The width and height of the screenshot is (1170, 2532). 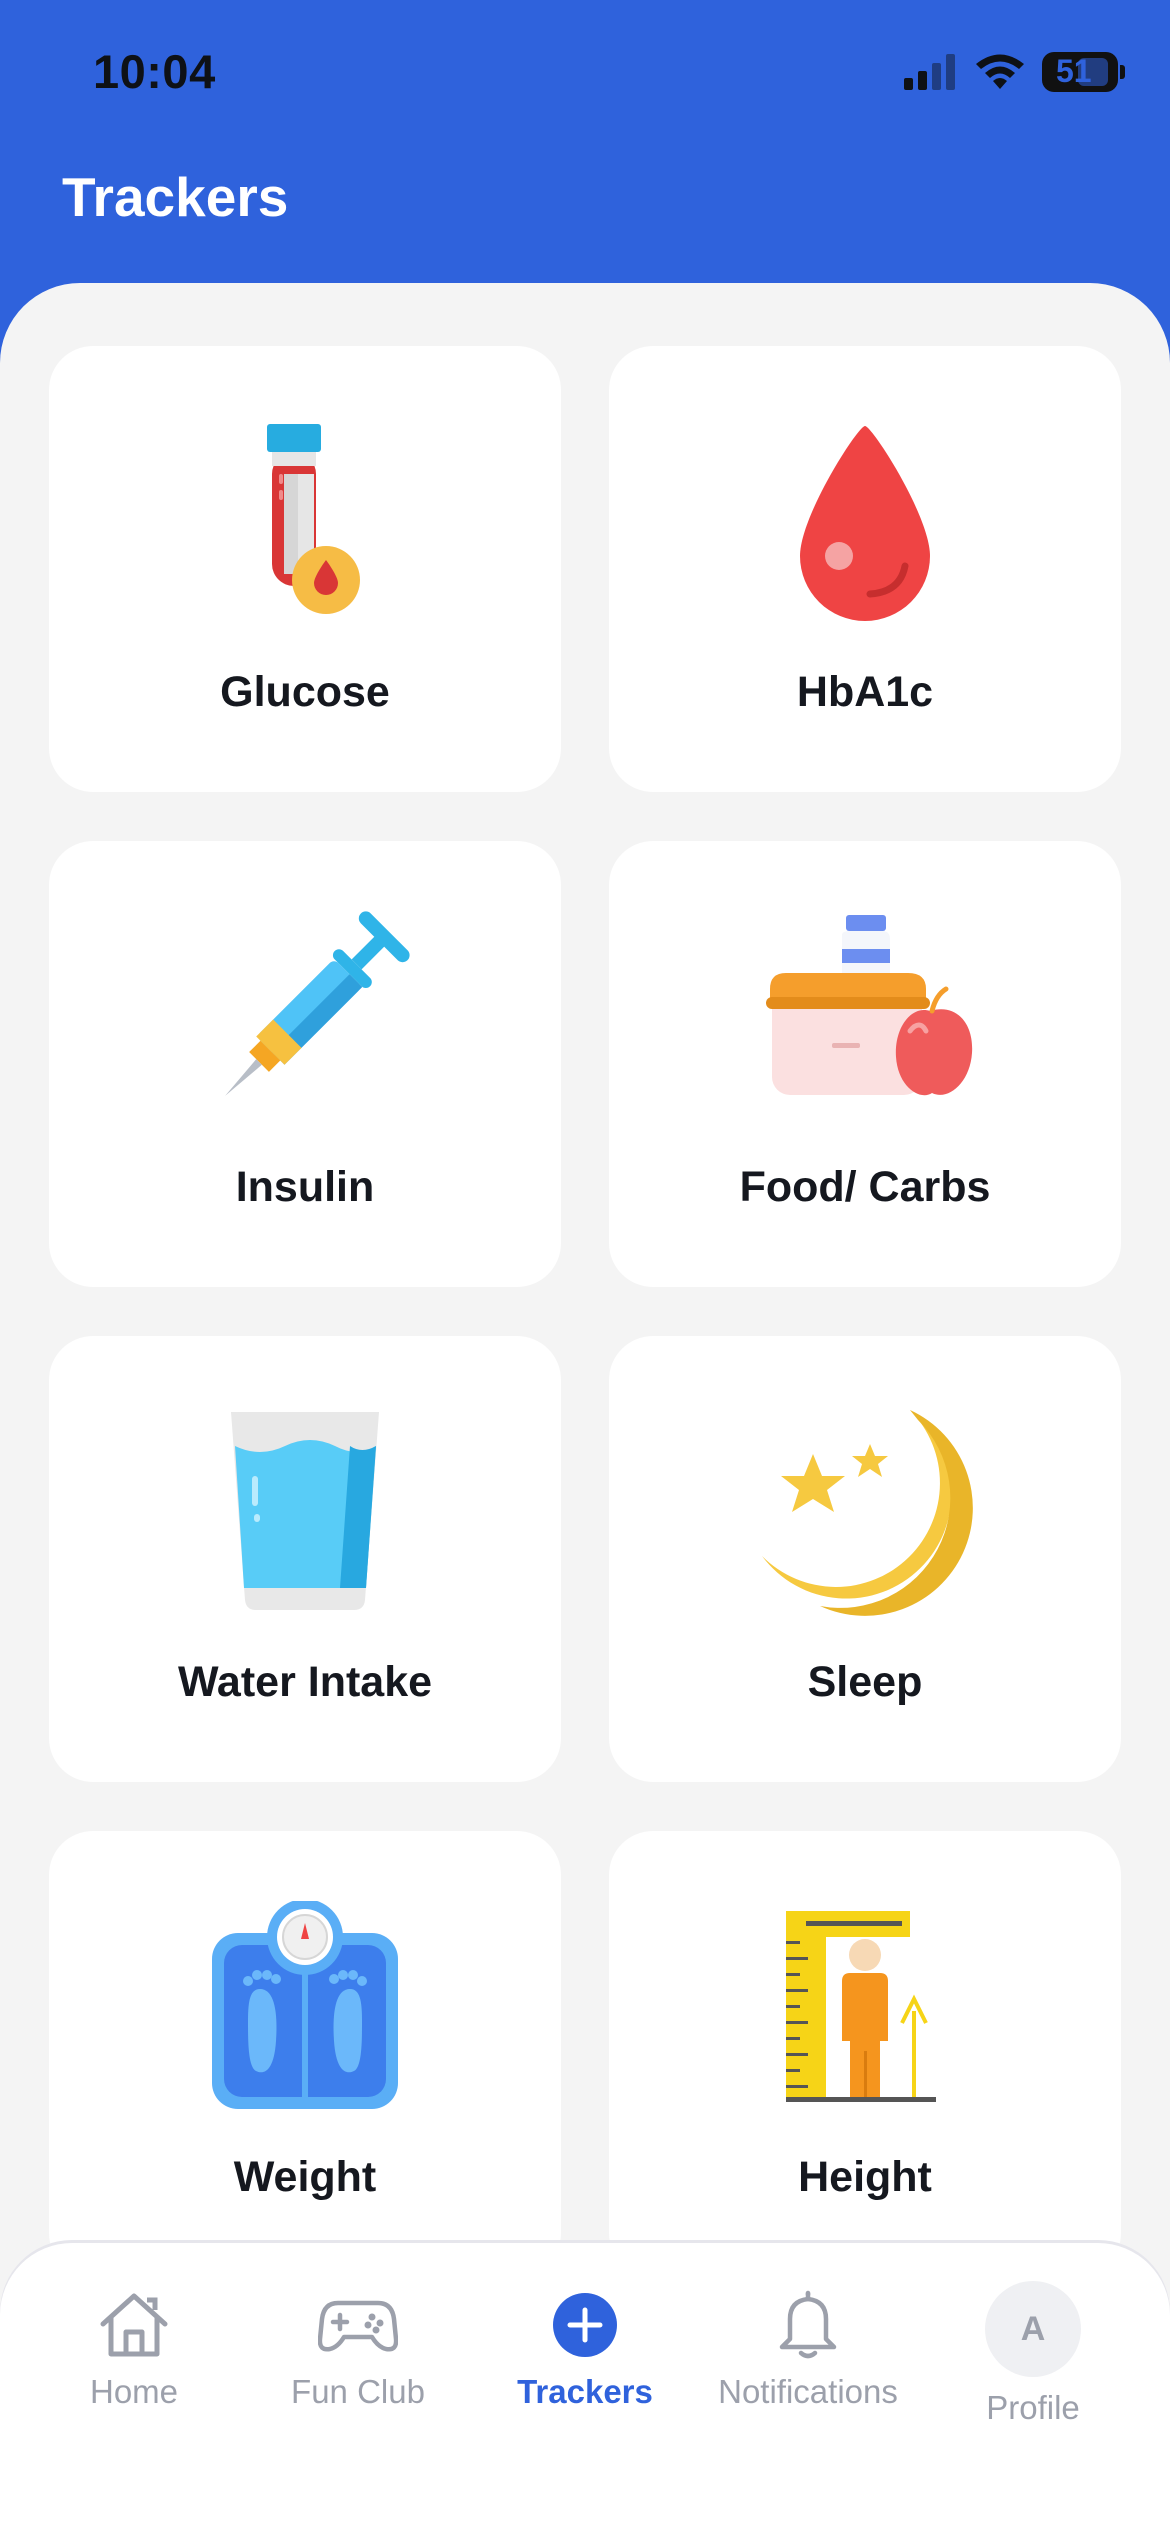 I want to click on status-icons: 51, so click(x=1014, y=72).